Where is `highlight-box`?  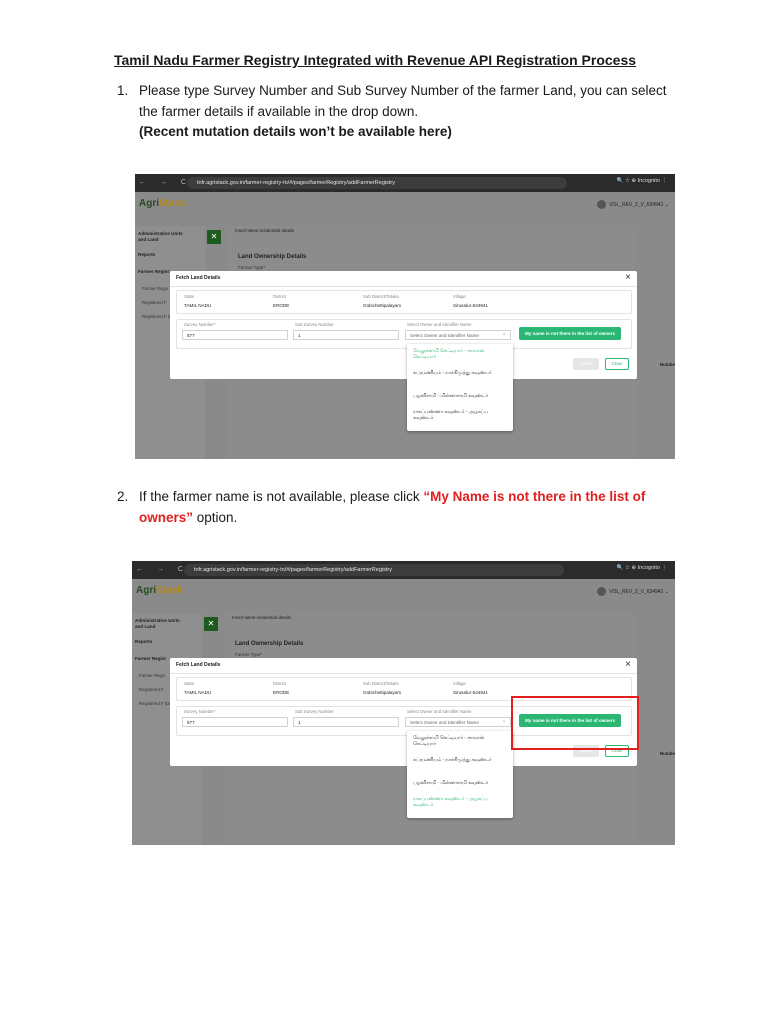
highlight-box is located at coordinates (575, 723).